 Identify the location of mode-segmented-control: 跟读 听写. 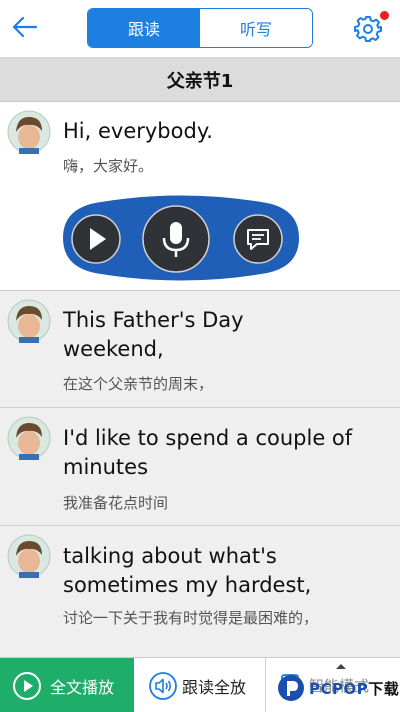
(200, 28).